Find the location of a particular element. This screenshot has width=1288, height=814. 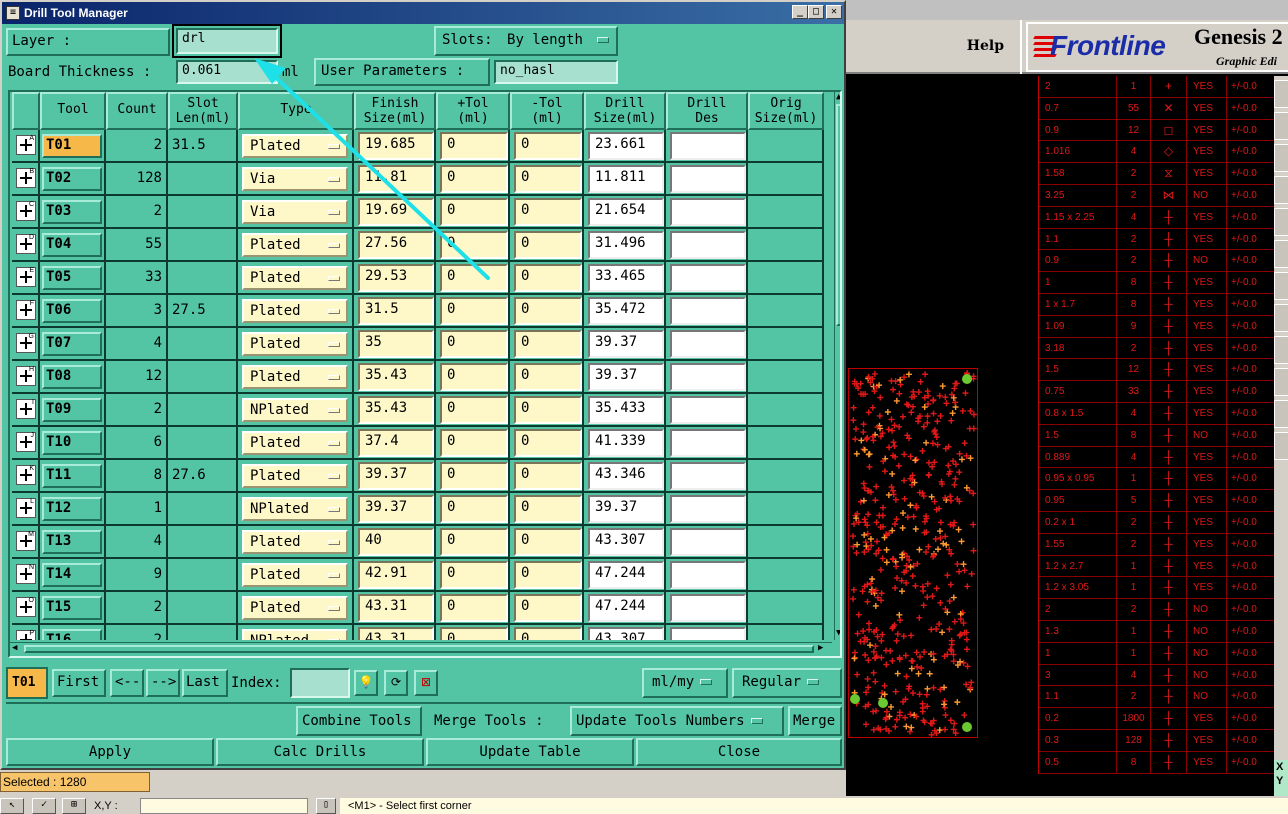

expand-tool-icon: O is located at coordinates (26, 607).